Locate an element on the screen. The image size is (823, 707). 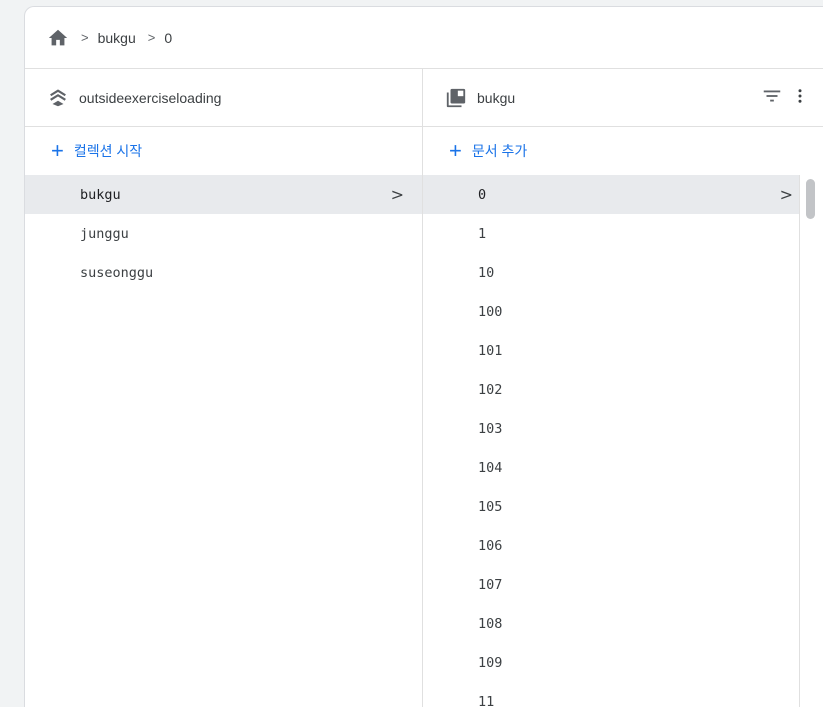
collection-list: bukgu > junggu suseonggu is located at coordinates (223, 233).